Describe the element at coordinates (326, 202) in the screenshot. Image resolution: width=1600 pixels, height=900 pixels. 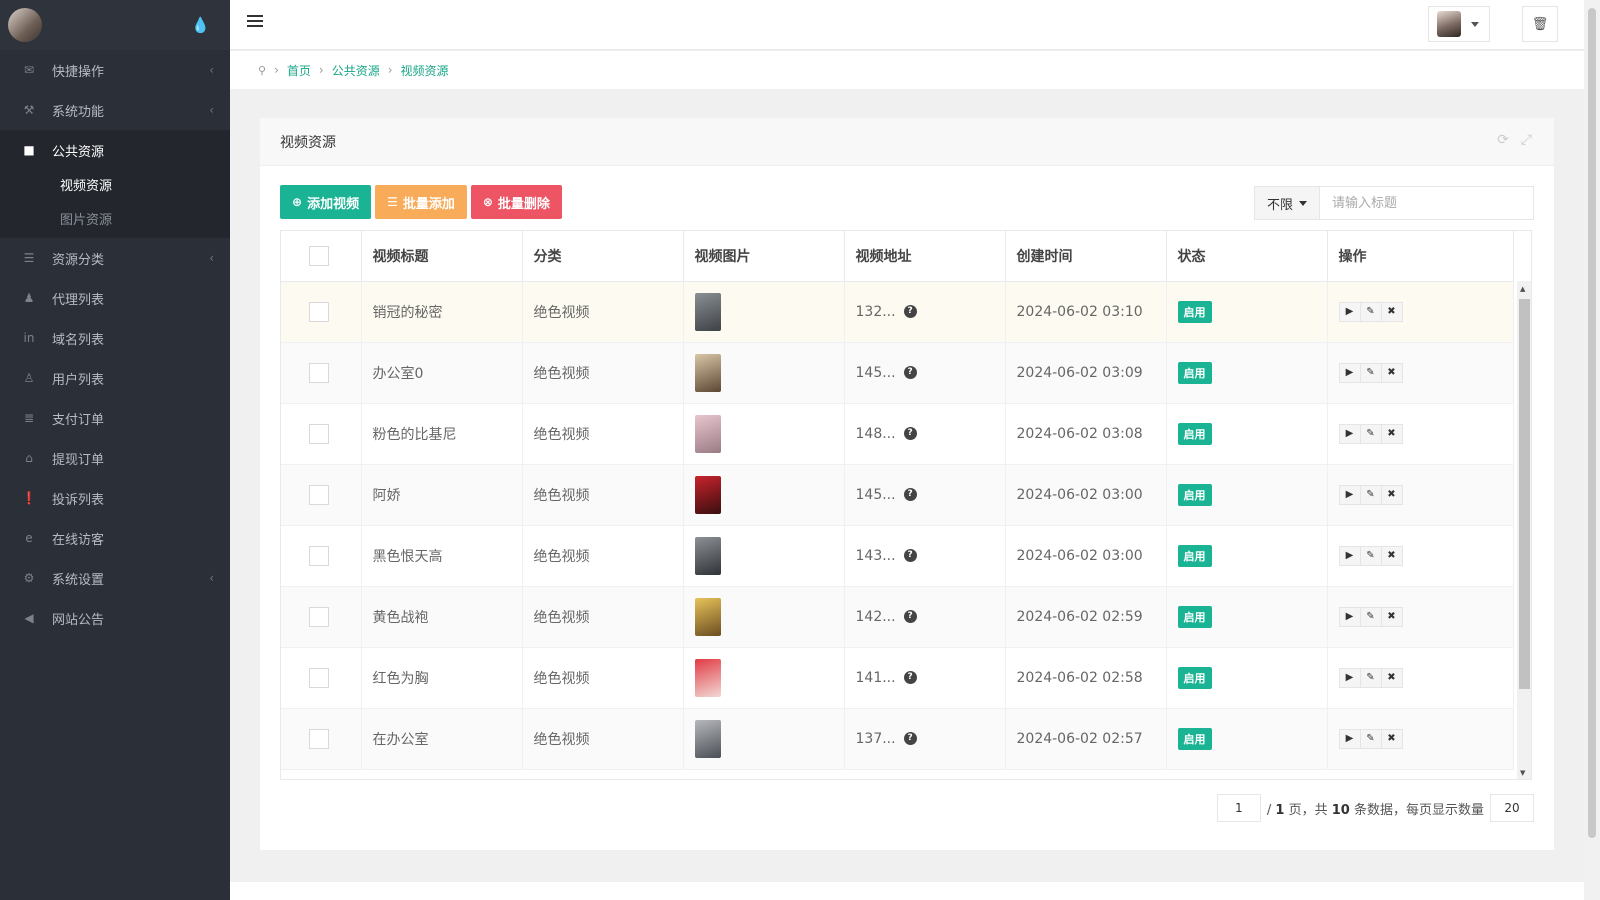
I see `add-video-button: ⊕ 添加视频` at that location.